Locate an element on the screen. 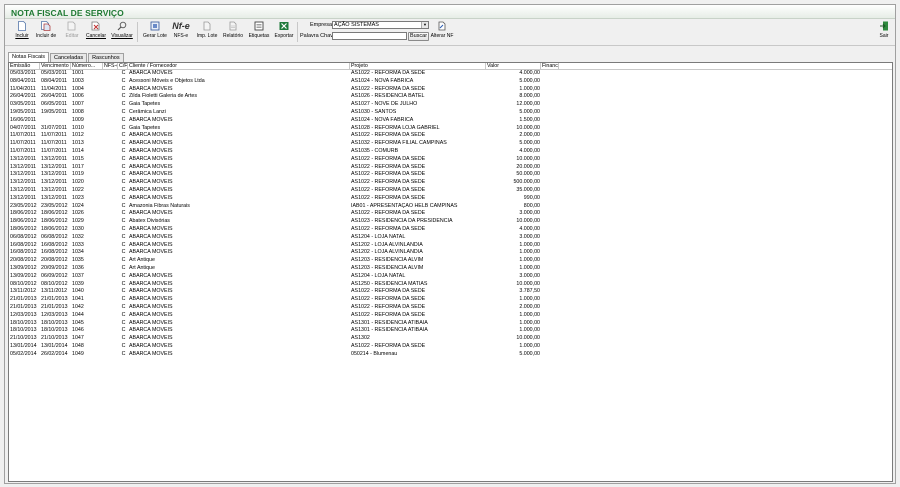 This screenshot has width=900, height=487. table-cell: 1014 is located at coordinates (78, 150).